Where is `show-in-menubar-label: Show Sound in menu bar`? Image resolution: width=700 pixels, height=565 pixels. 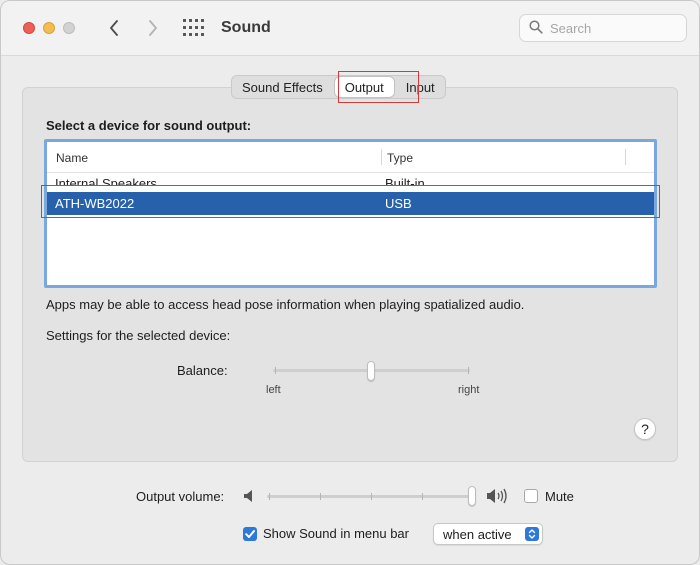 show-in-menubar-label: Show Sound in menu bar is located at coordinates (336, 533).